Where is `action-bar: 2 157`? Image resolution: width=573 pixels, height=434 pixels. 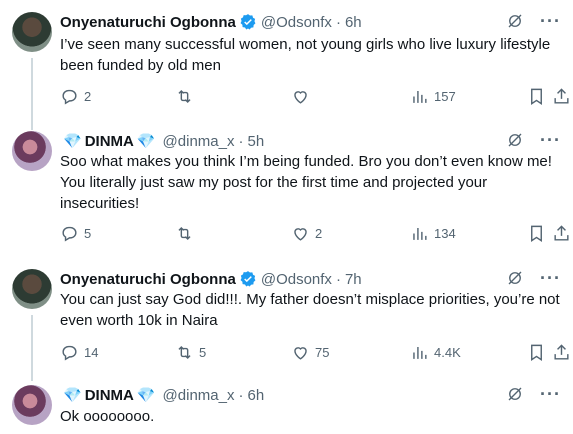 action-bar: 2 157 is located at coordinates (314, 97).